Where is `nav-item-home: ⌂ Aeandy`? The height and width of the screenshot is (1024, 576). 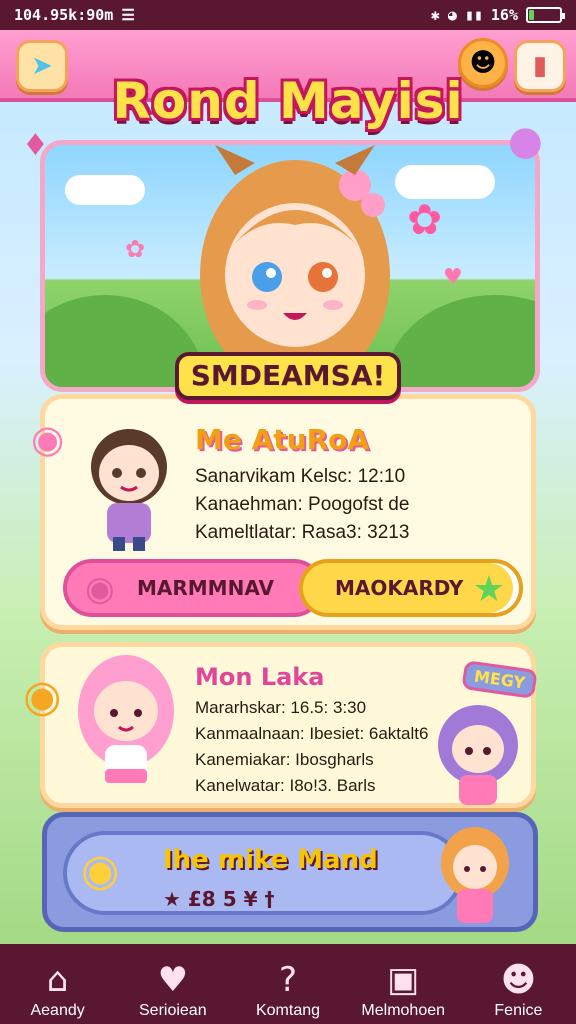 nav-item-home: ⌂ Aeandy is located at coordinates (57, 984).